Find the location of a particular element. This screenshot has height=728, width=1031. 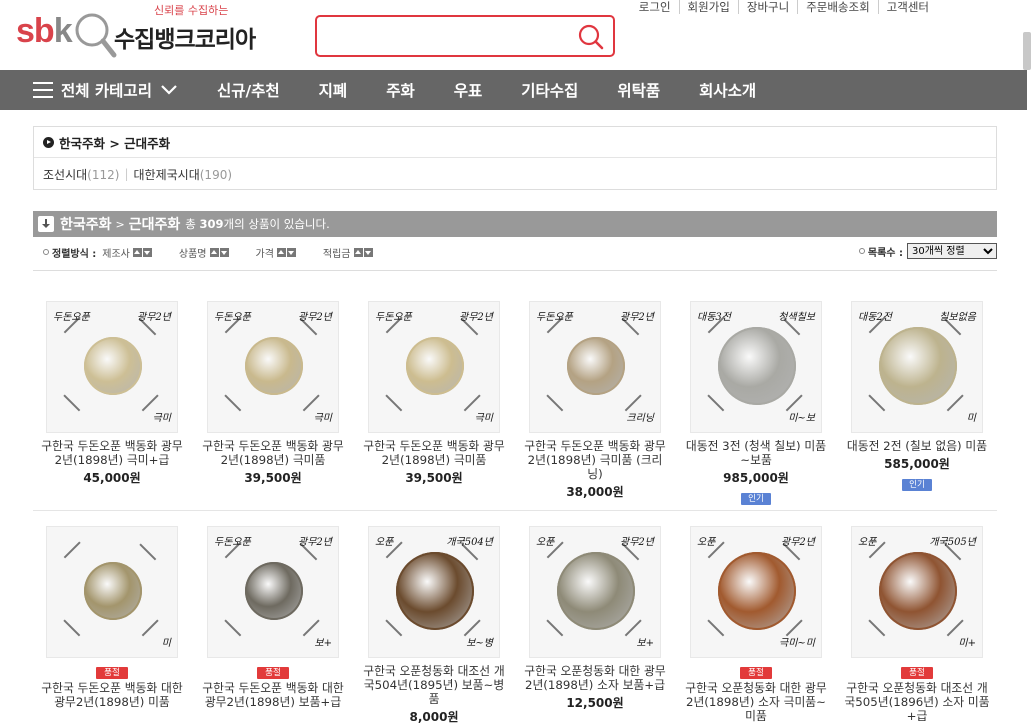

product-image: 두돈오푼 광무2년 보+ is located at coordinates (273, 592).